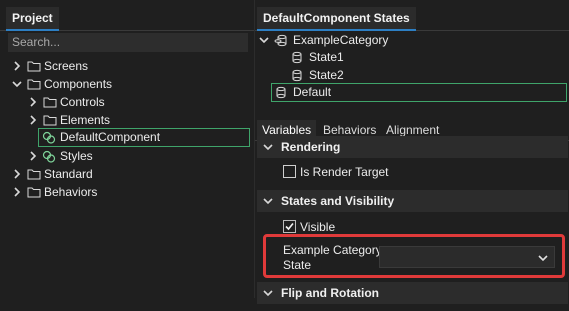 Image resolution: width=569 pixels, height=311 pixels. I want to click on state-item: State1, so click(421, 57).